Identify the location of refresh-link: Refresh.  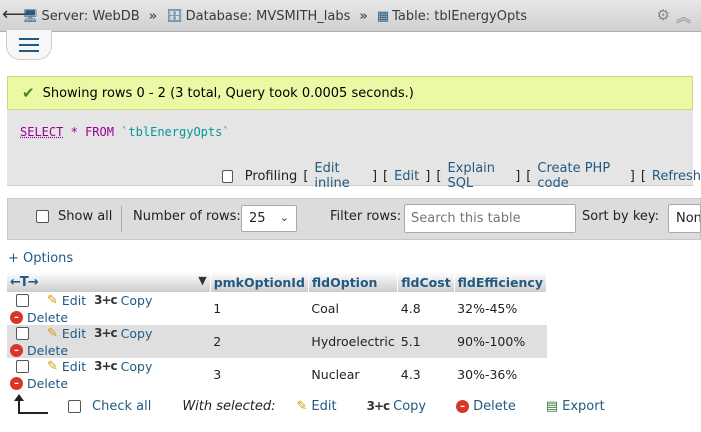
(676, 176).